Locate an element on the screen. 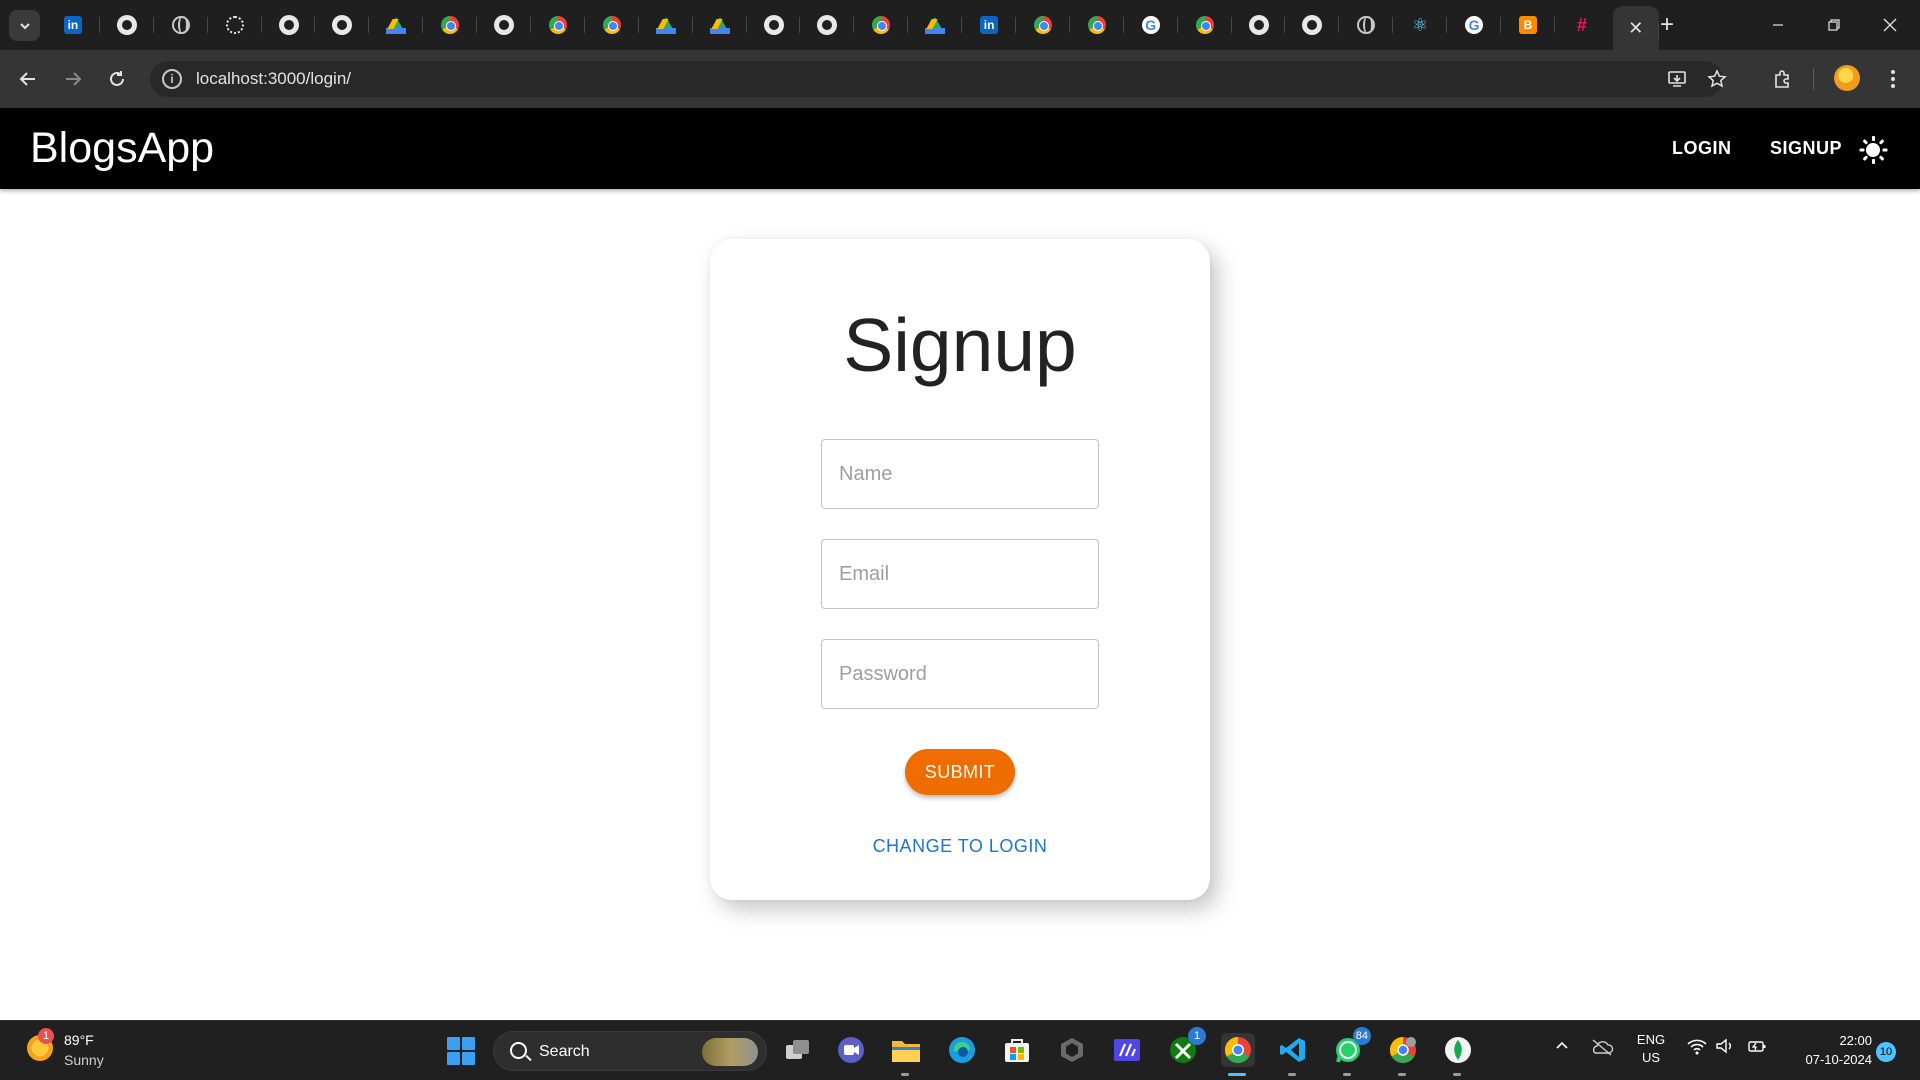 The width and height of the screenshot is (1920, 1080). reload-button is located at coordinates (117, 79).